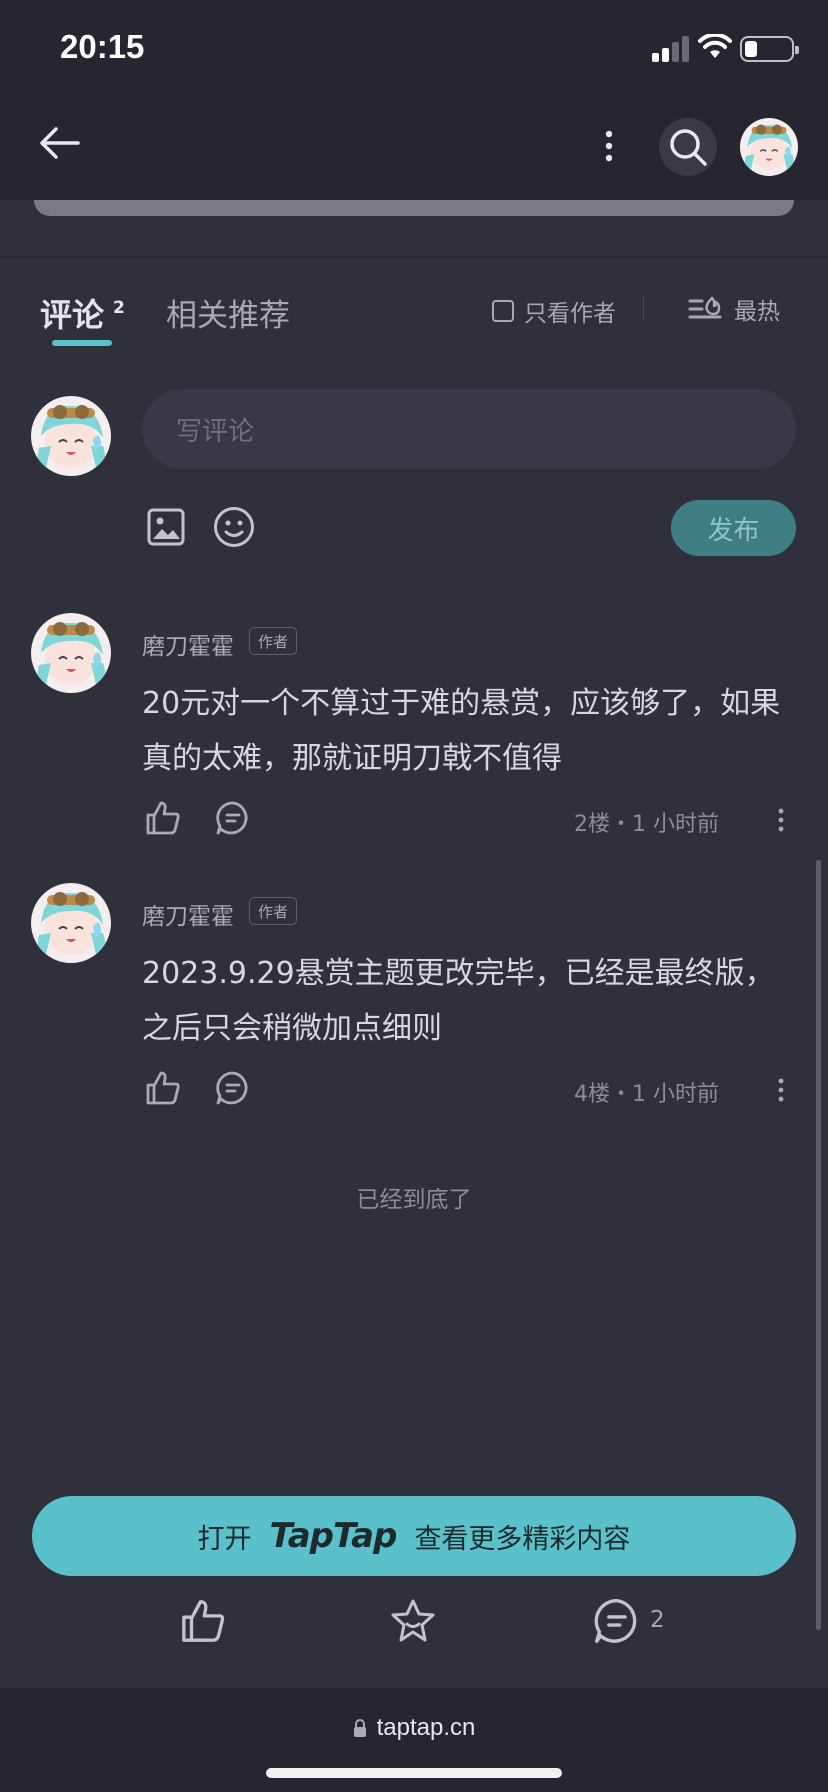  Describe the element at coordinates (426, 1727) in the screenshot. I see `url-text: taptap.cn` at that location.